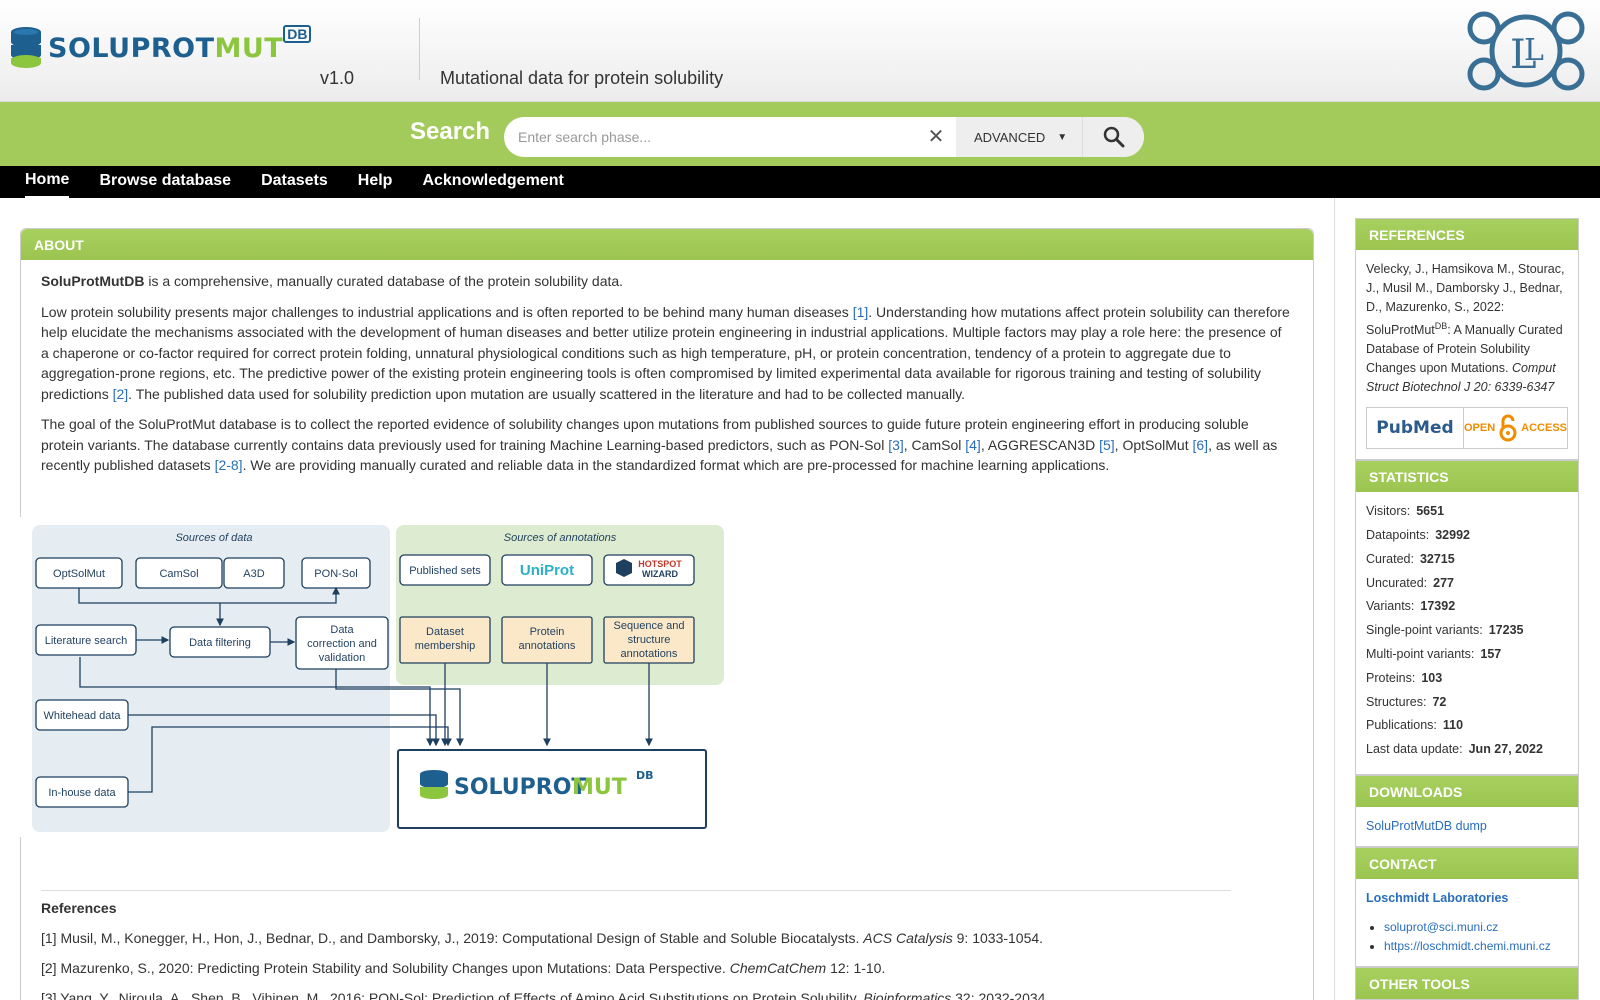 This screenshot has height=1000, width=1600. I want to click on svg-text: DB, so click(645, 775).